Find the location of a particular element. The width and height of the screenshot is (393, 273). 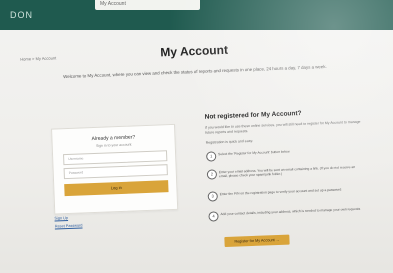

step-number: 3 is located at coordinates (212, 196).